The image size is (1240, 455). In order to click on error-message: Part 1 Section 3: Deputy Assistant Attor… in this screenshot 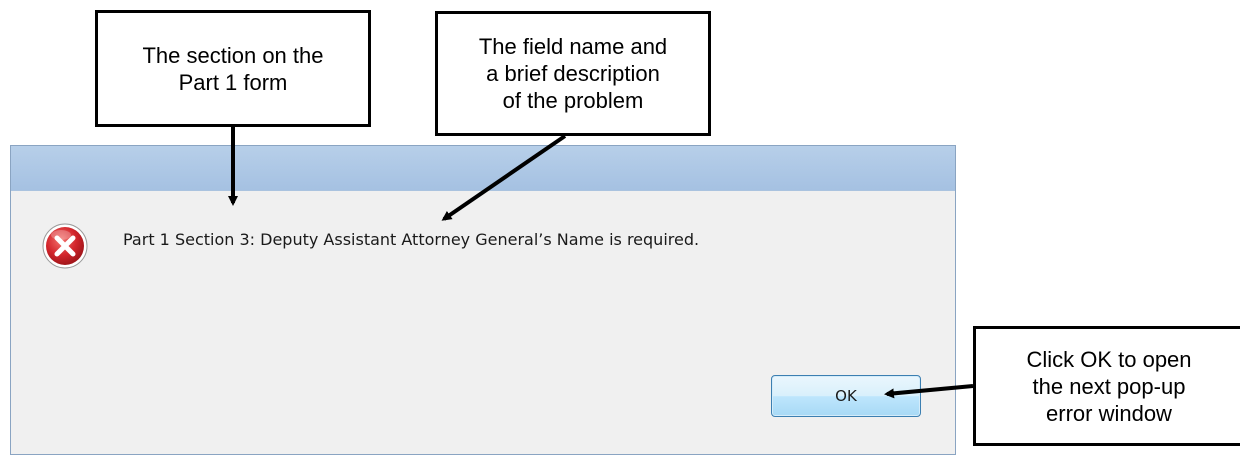, I will do `click(411, 239)`.